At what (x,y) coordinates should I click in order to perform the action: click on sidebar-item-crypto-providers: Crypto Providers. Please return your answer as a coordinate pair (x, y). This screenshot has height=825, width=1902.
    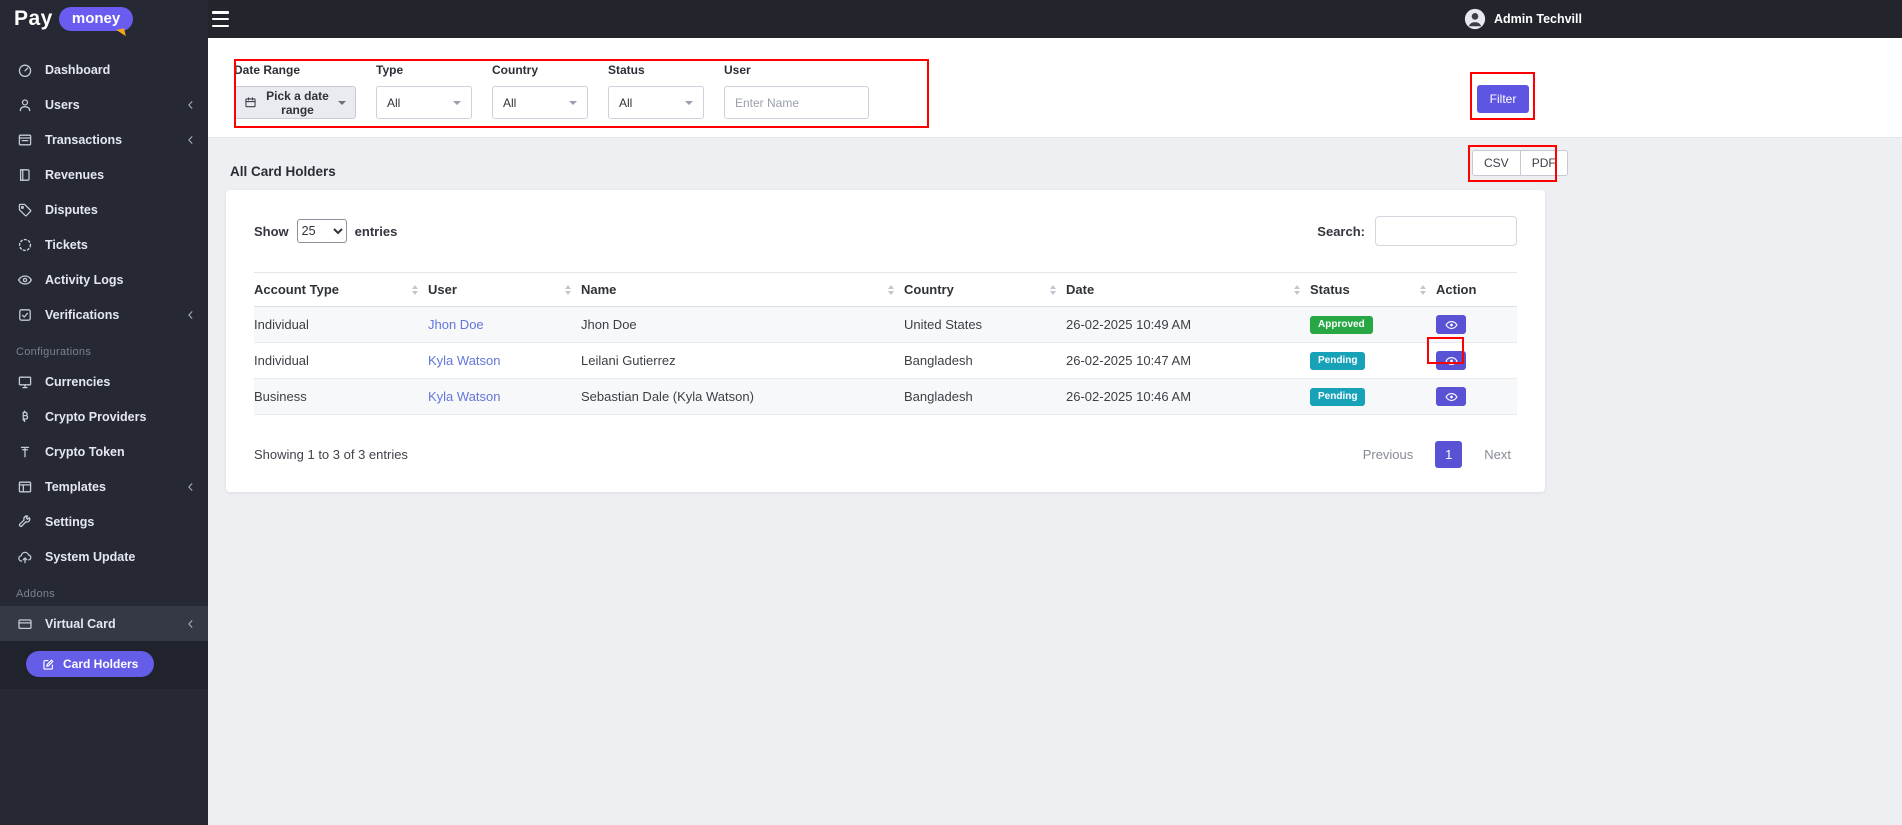
    Looking at the image, I should click on (104, 416).